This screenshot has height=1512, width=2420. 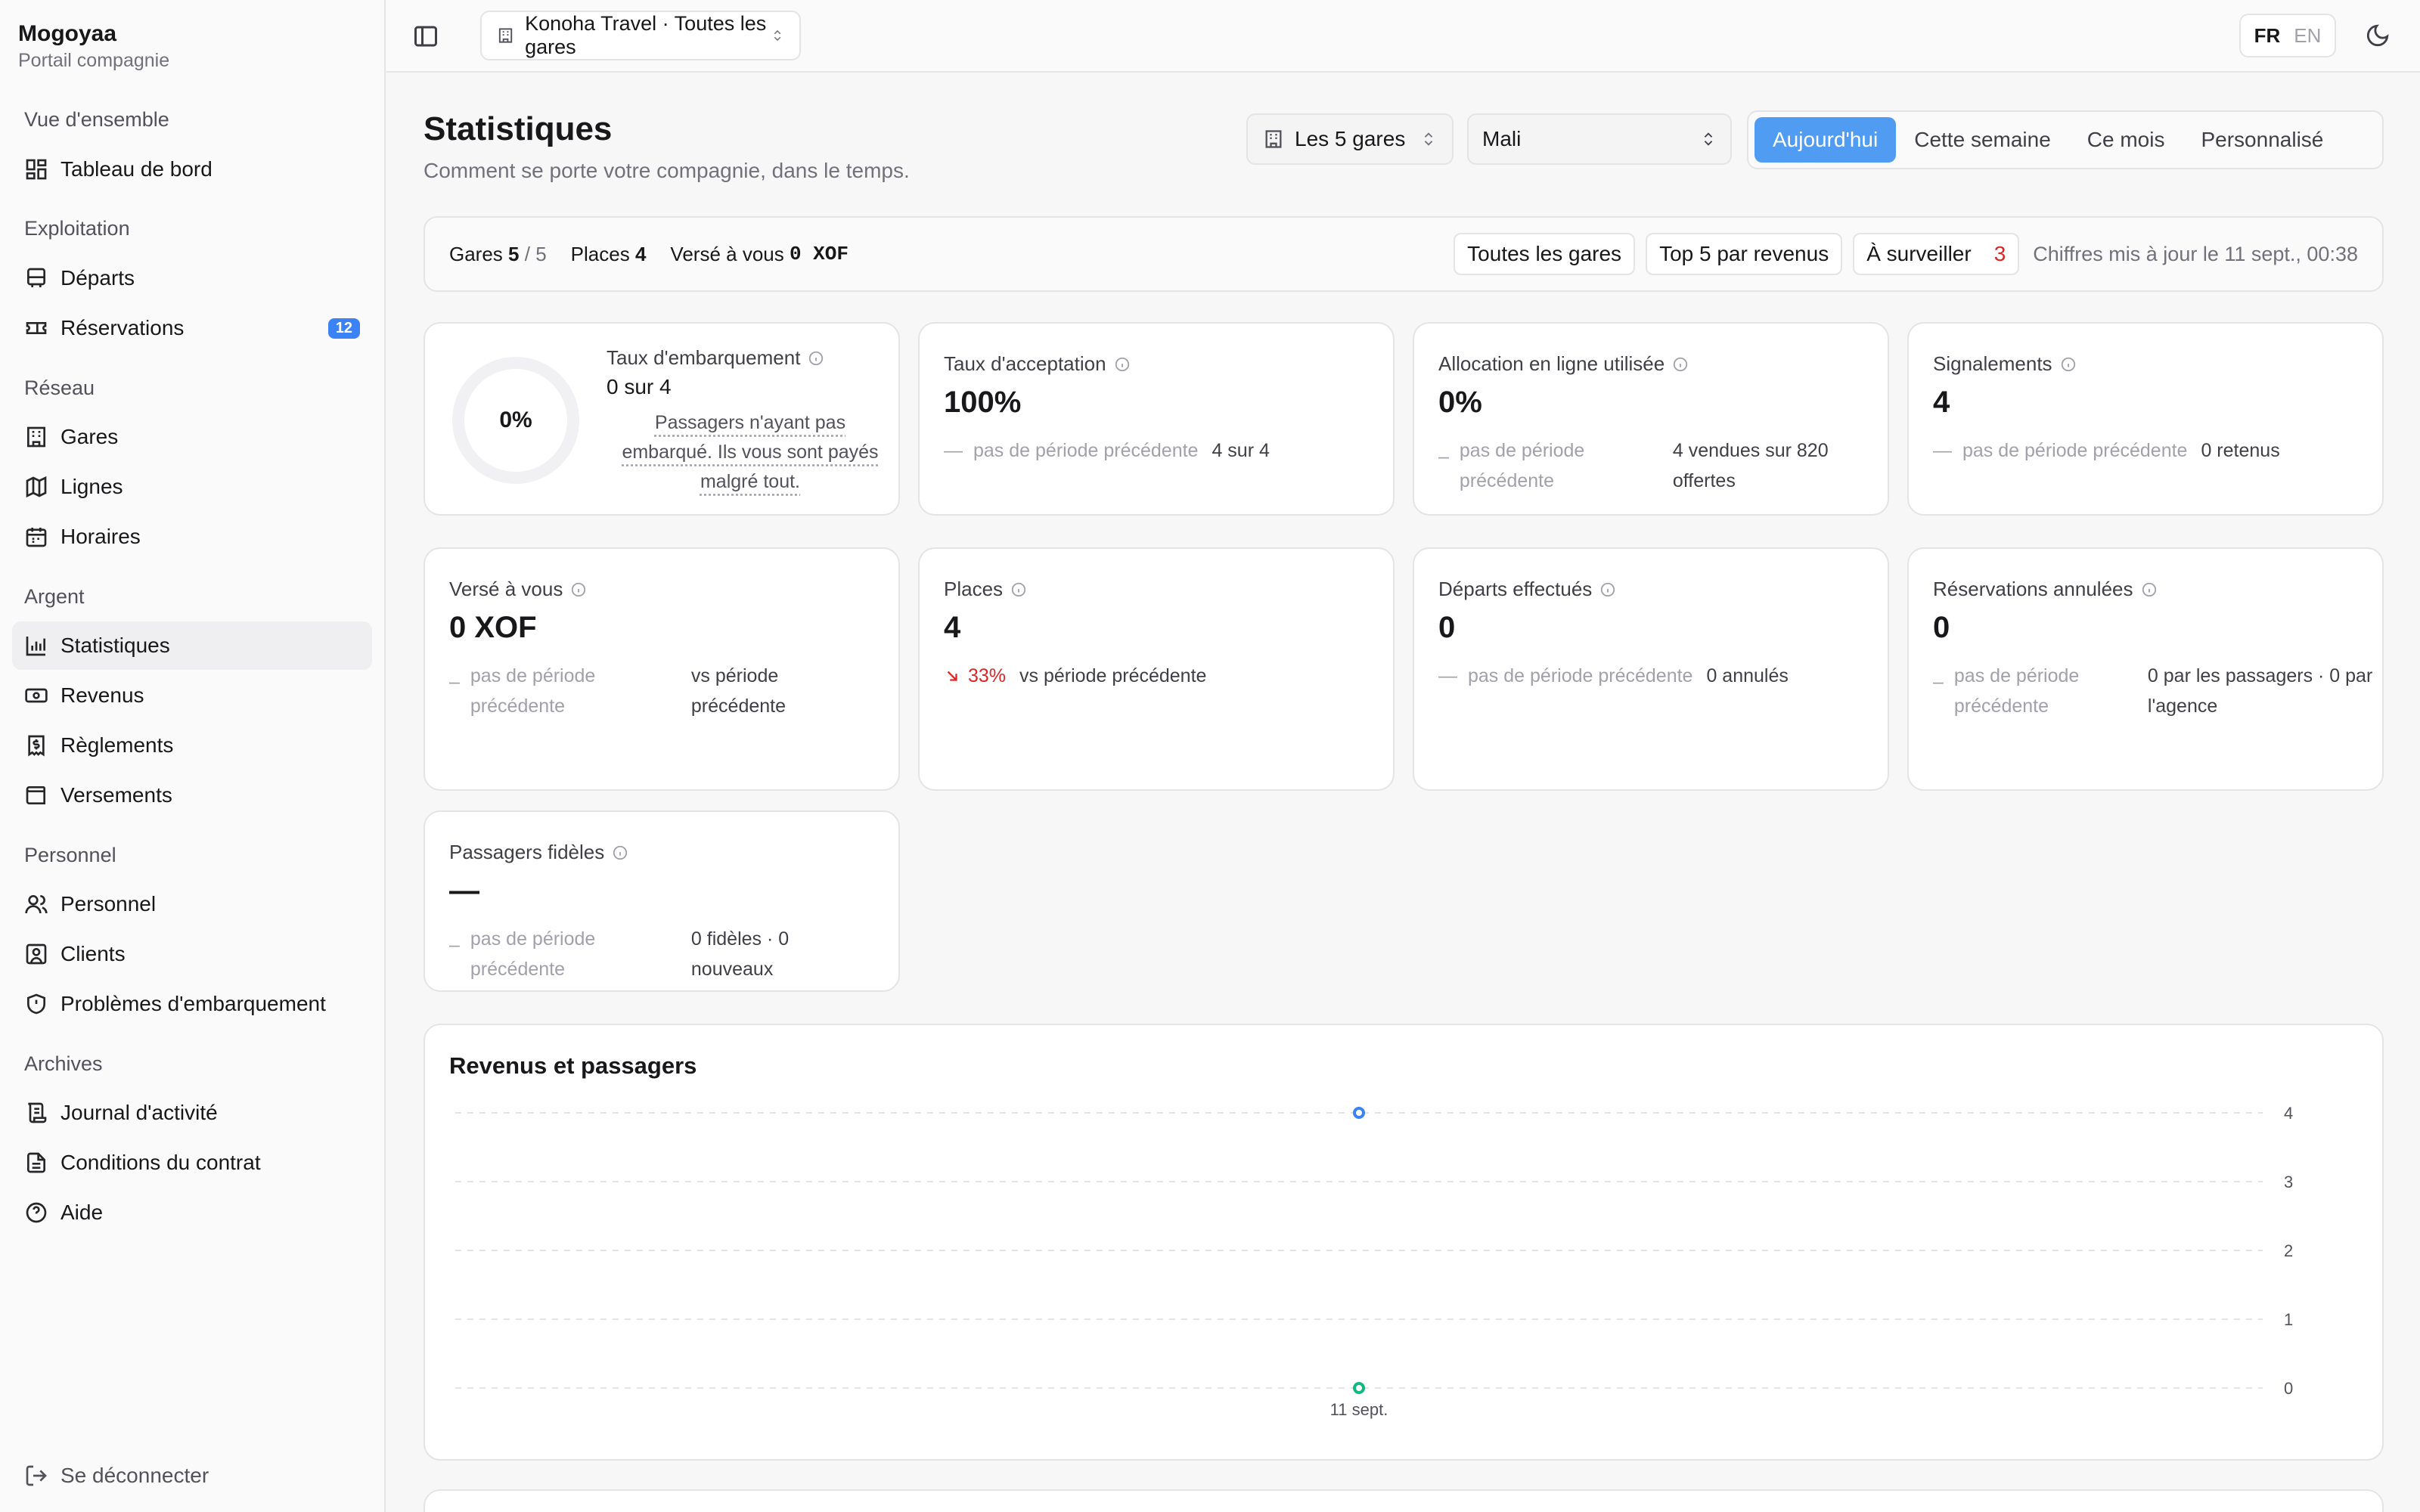 I want to click on lang-fr-button: FR, so click(x=2267, y=36).